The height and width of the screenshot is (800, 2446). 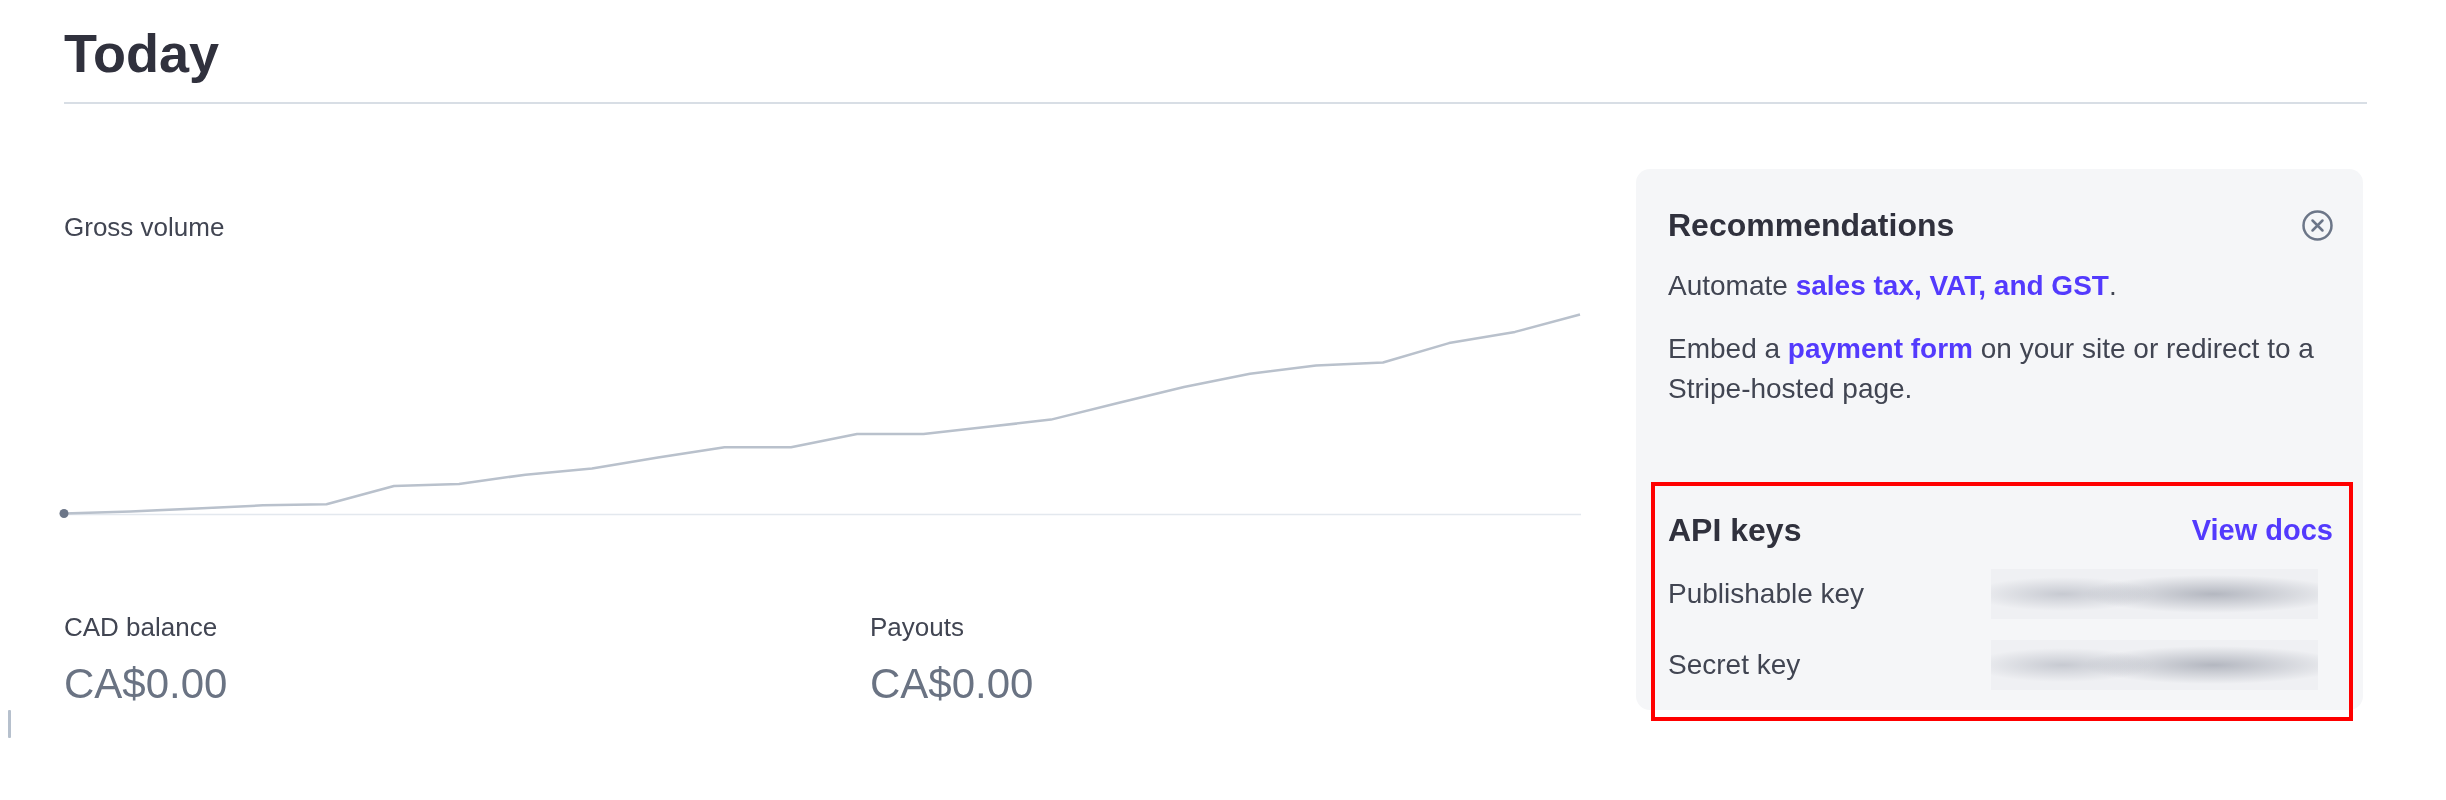 I want to click on panel-title: Recommendations, so click(x=1811, y=225).